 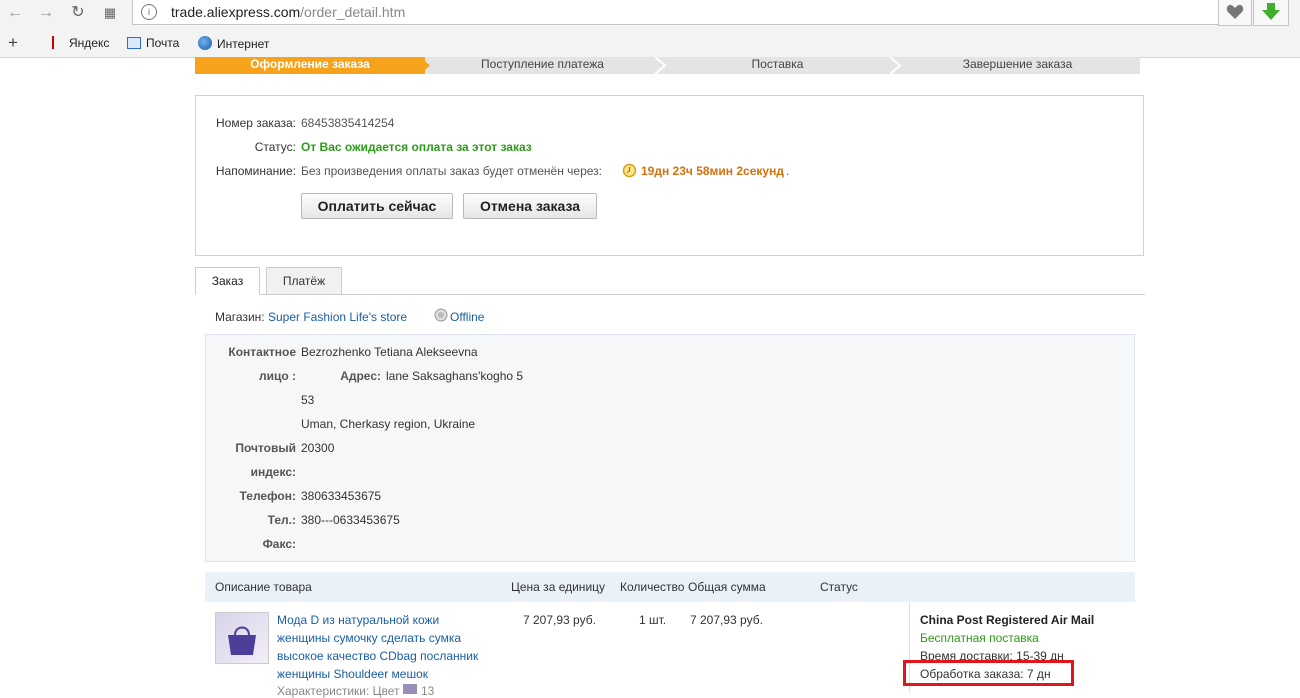 I want to click on back-icon: ←, so click(x=15, y=13).